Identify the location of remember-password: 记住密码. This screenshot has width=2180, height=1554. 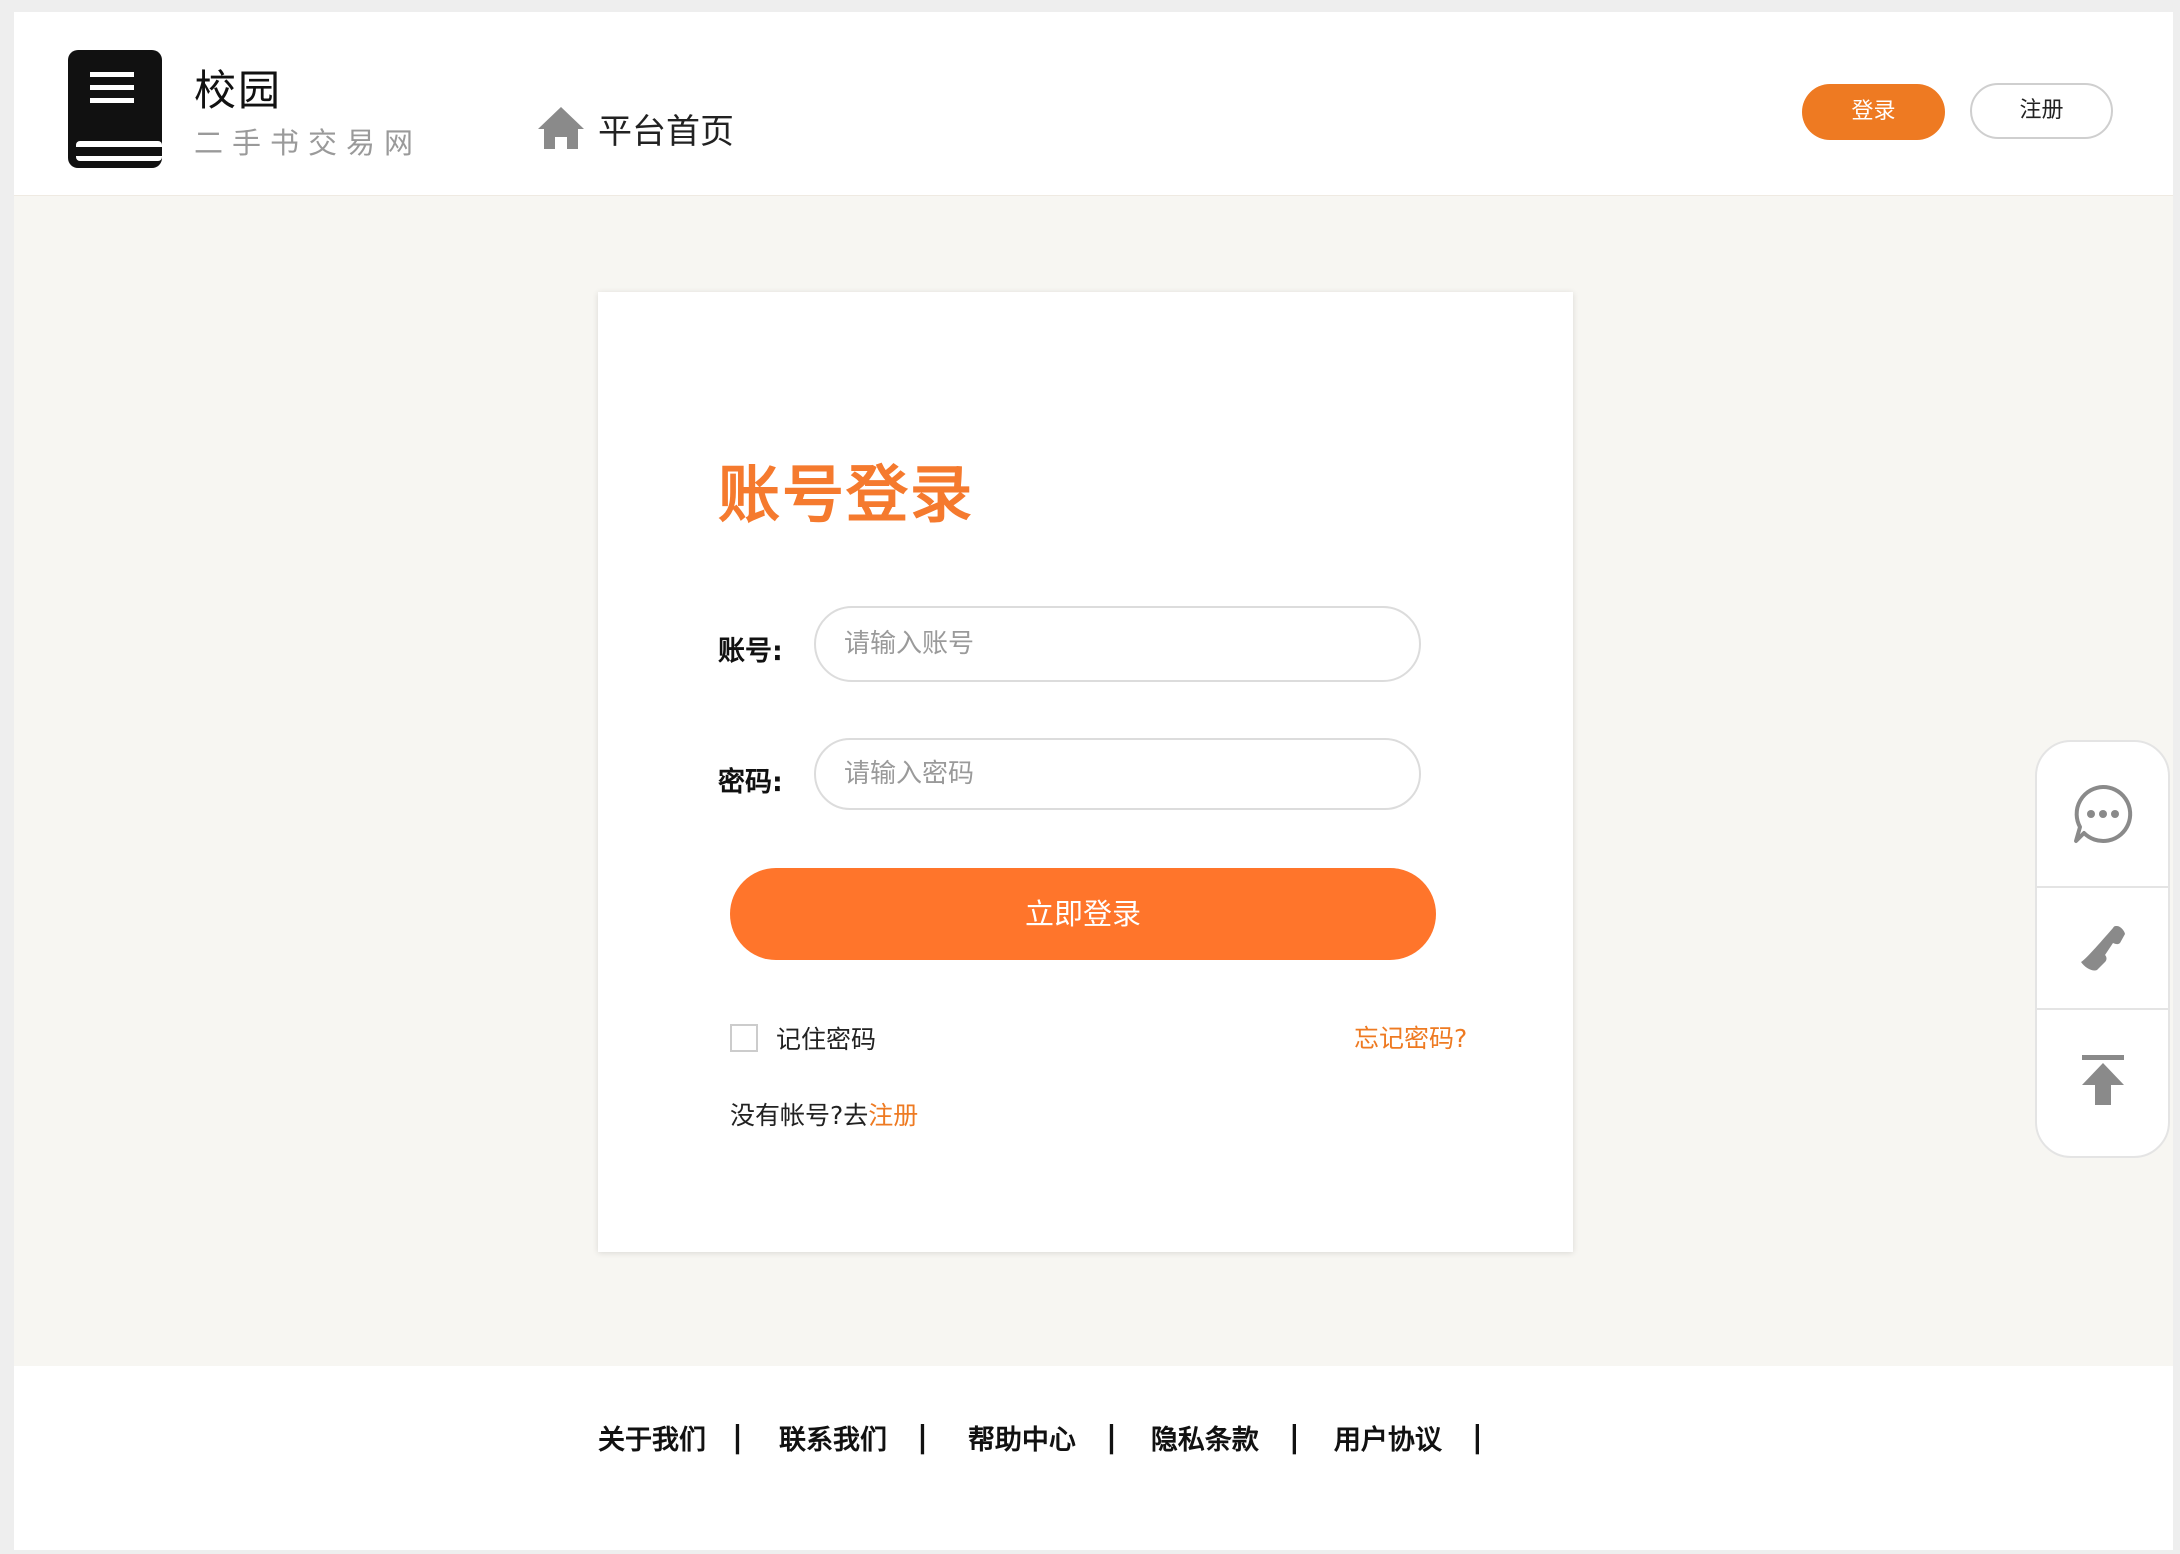
(803, 1038).